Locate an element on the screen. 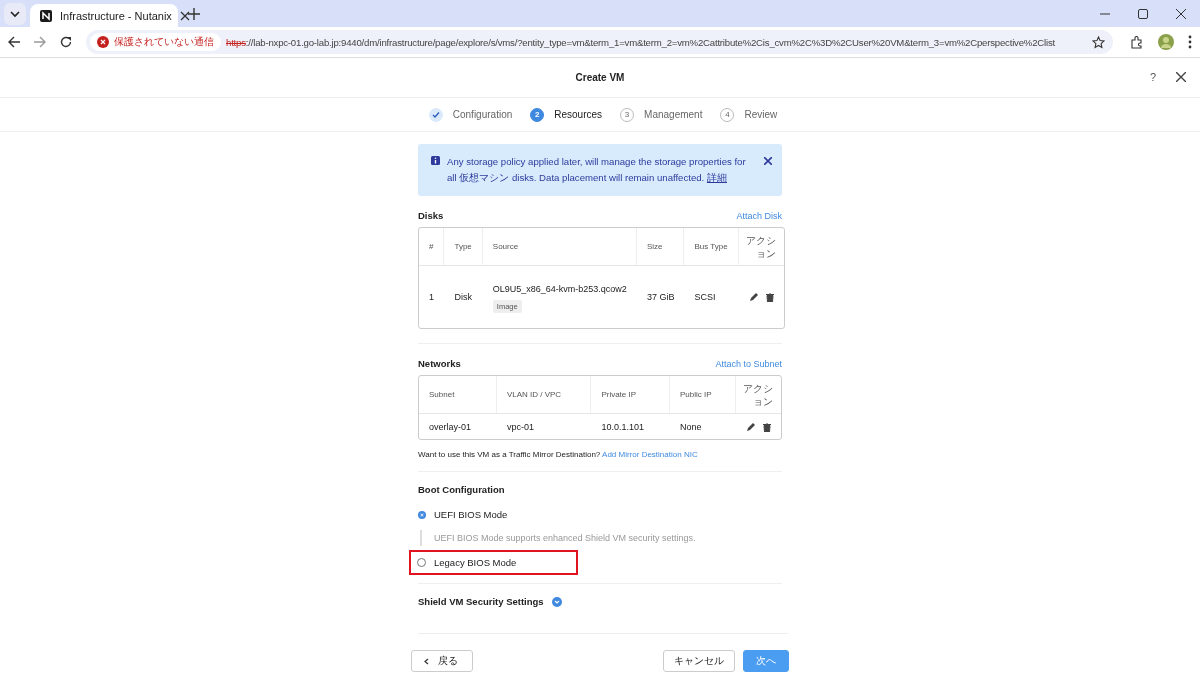 The height and width of the screenshot is (685, 1200). column-header: Subnet is located at coordinates (458, 395).